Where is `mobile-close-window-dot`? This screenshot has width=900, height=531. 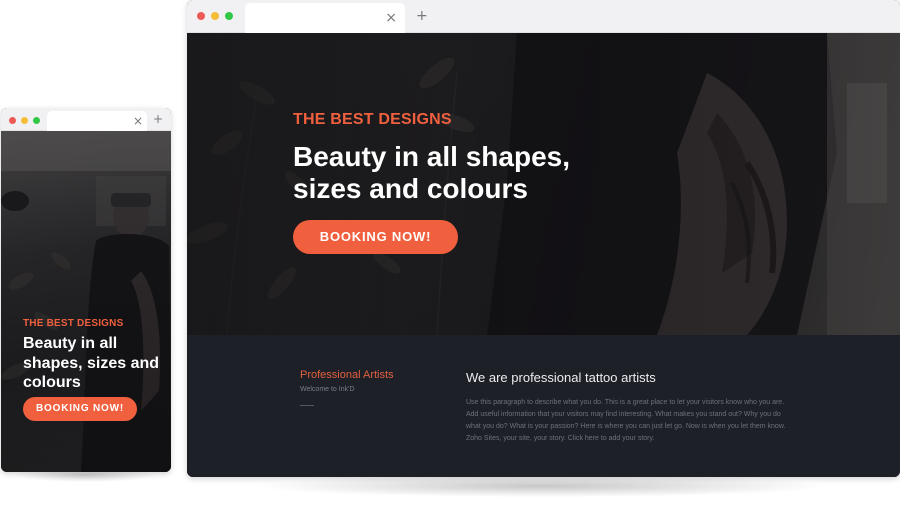 mobile-close-window-dot is located at coordinates (12, 120).